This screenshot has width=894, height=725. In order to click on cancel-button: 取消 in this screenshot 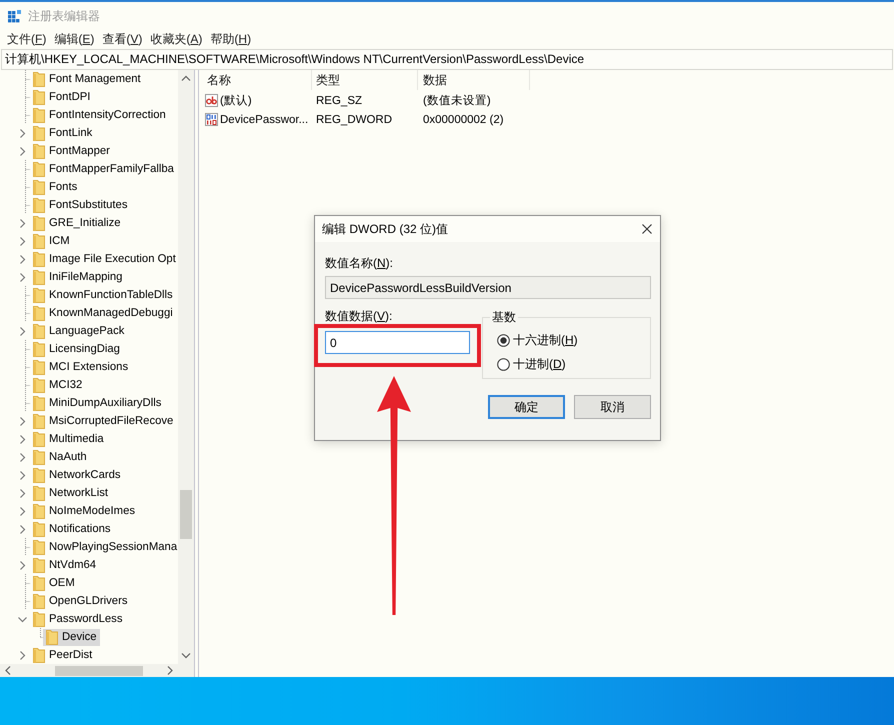, I will do `click(612, 407)`.